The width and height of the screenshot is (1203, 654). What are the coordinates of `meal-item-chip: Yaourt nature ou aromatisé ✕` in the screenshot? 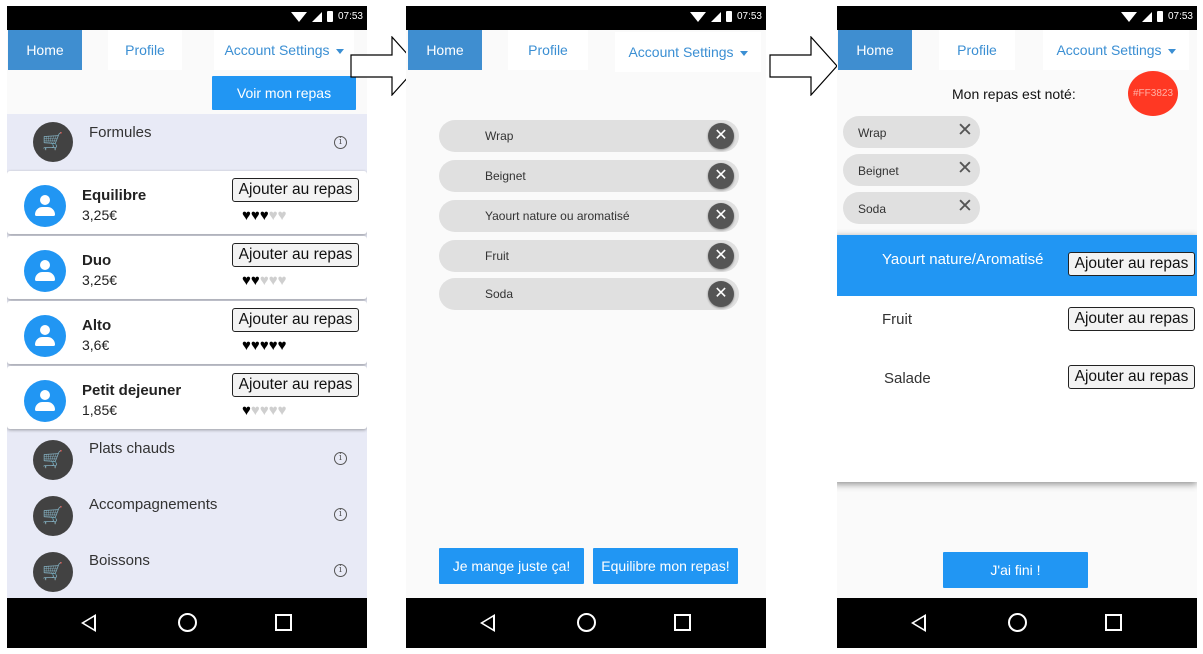 It's located at (589, 216).